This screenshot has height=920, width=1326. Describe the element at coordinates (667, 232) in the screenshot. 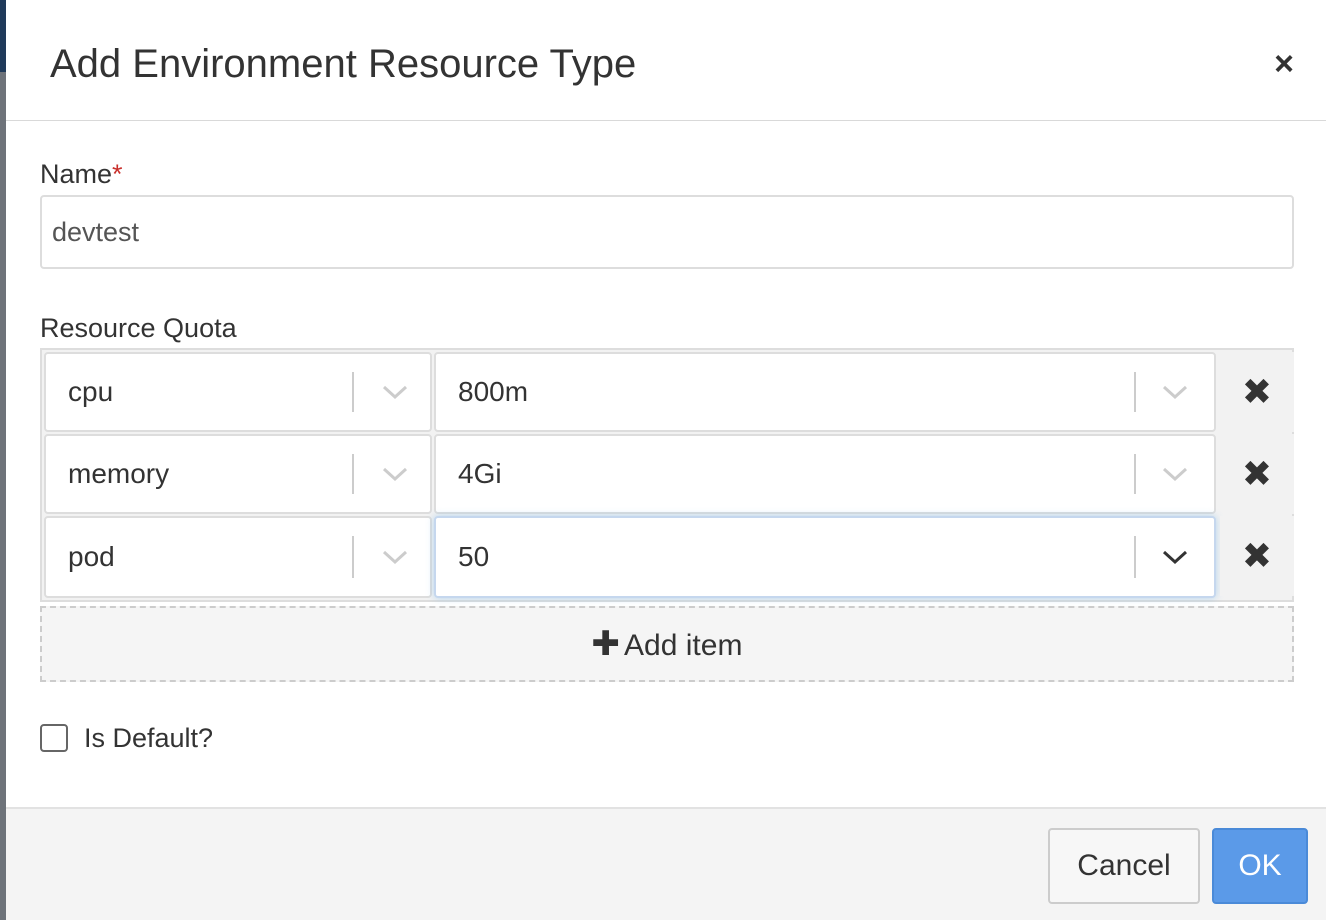

I see `name-input` at that location.